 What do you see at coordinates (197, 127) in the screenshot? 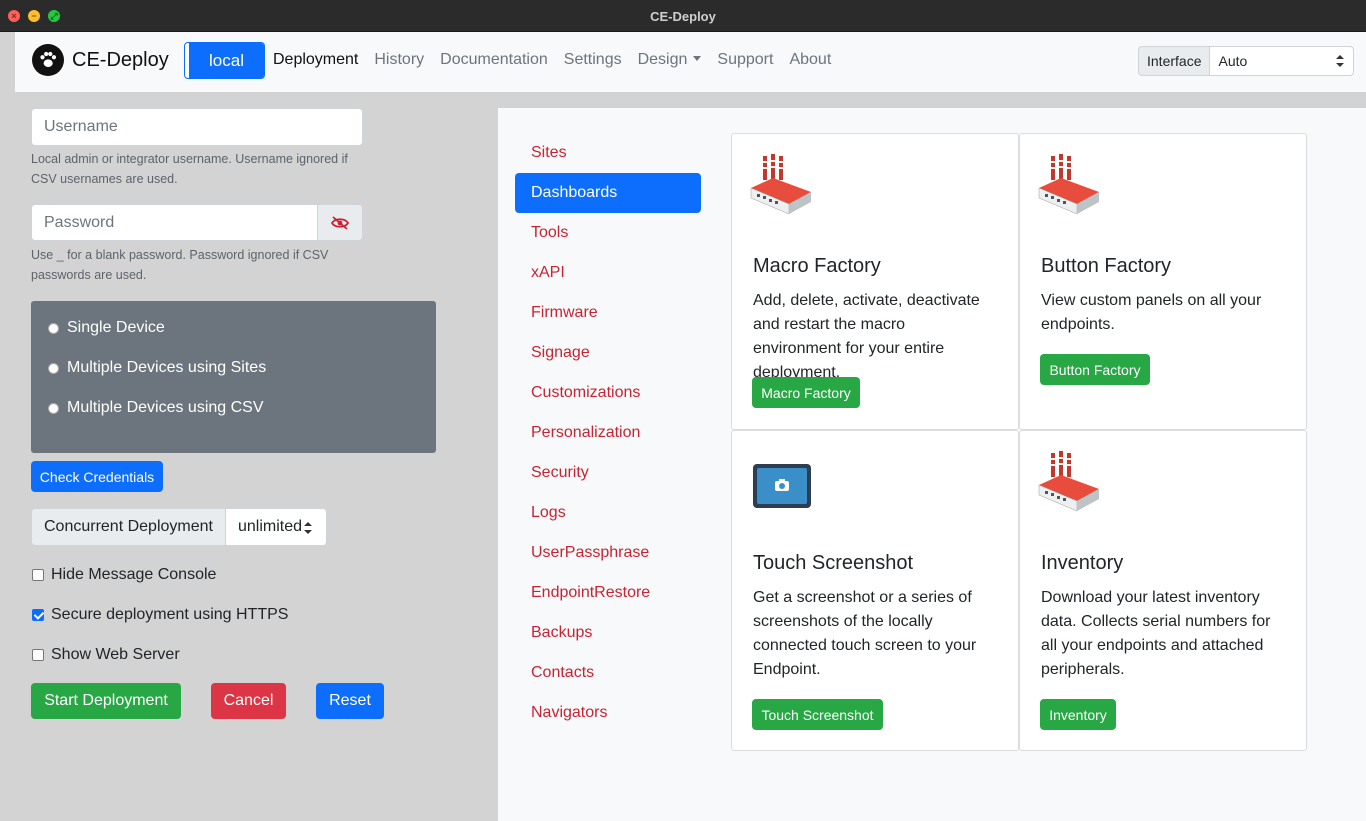
I see `username-input: Username` at bounding box center [197, 127].